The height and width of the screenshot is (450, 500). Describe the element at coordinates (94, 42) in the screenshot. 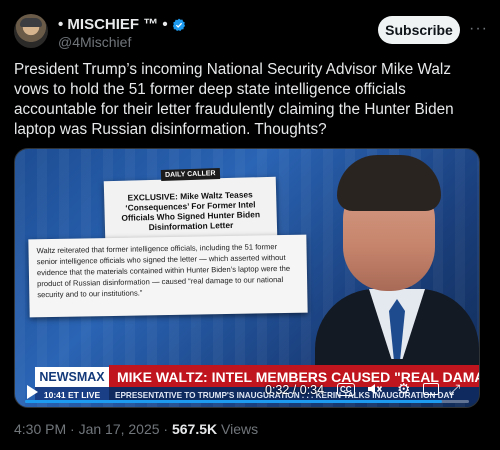

I see `author-handle: @4Mischief` at that location.